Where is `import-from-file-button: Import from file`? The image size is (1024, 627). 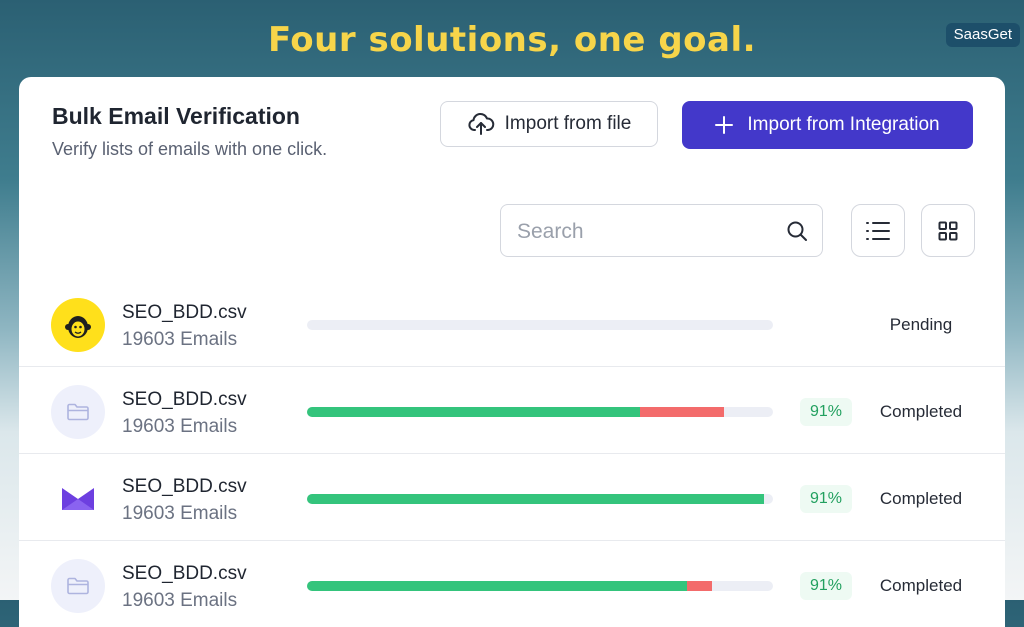 import-from-file-button: Import from file is located at coordinates (549, 124).